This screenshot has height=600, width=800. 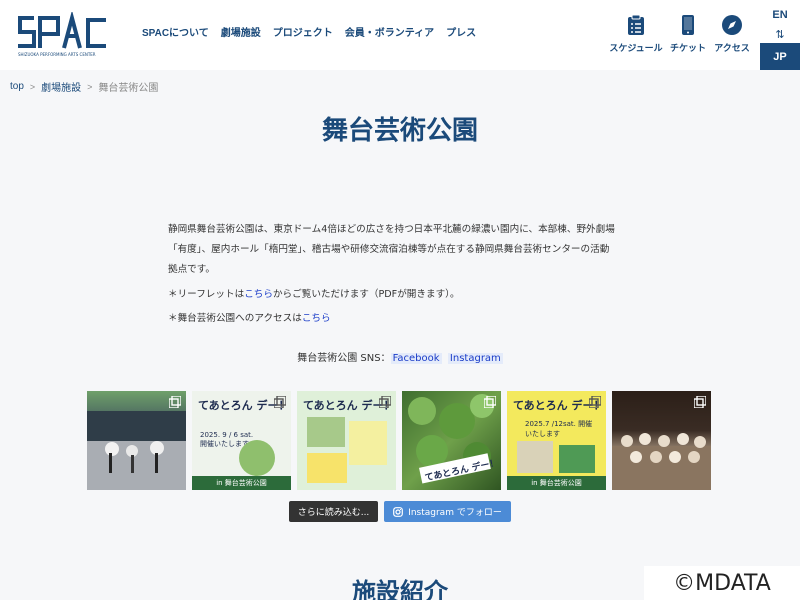 I want to click on access-link: こちら, so click(x=316, y=318).